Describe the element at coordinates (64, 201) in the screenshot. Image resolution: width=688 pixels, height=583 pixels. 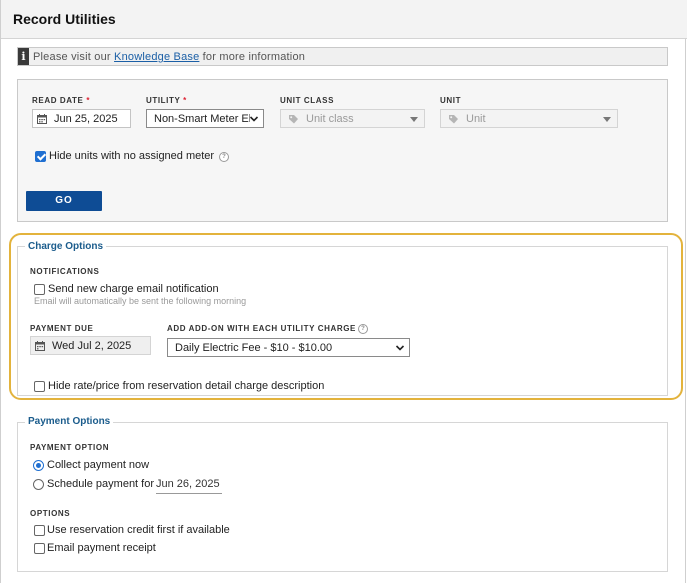
I see `go-button: GO` at that location.